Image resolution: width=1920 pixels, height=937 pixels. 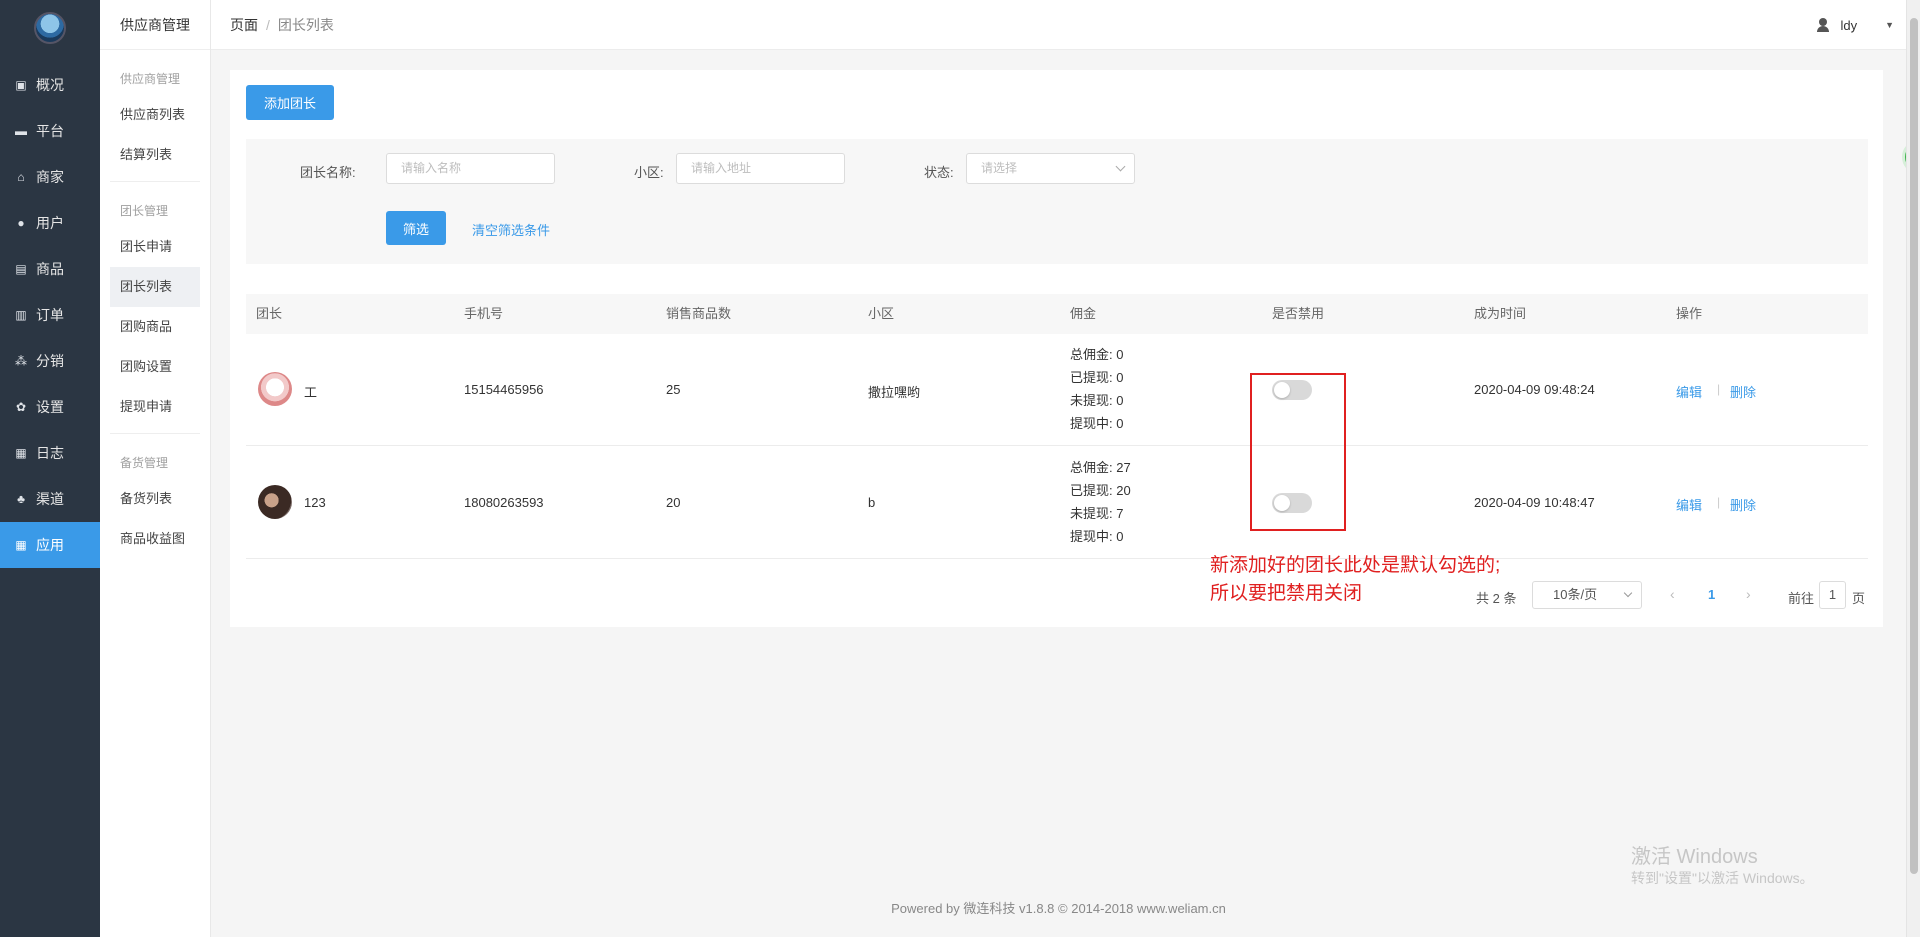 What do you see at coordinates (1298, 313) in the screenshot?
I see `column-header-disabled: 是否禁用` at bounding box center [1298, 313].